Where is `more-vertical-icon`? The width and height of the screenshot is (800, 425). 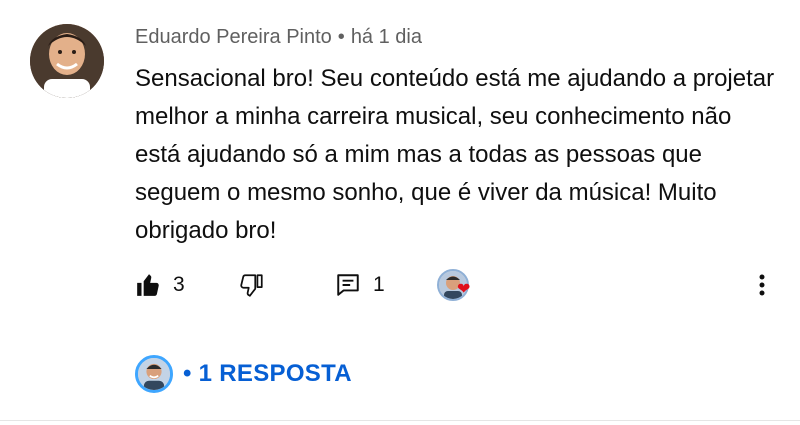
more-vertical-icon is located at coordinates (762, 285).